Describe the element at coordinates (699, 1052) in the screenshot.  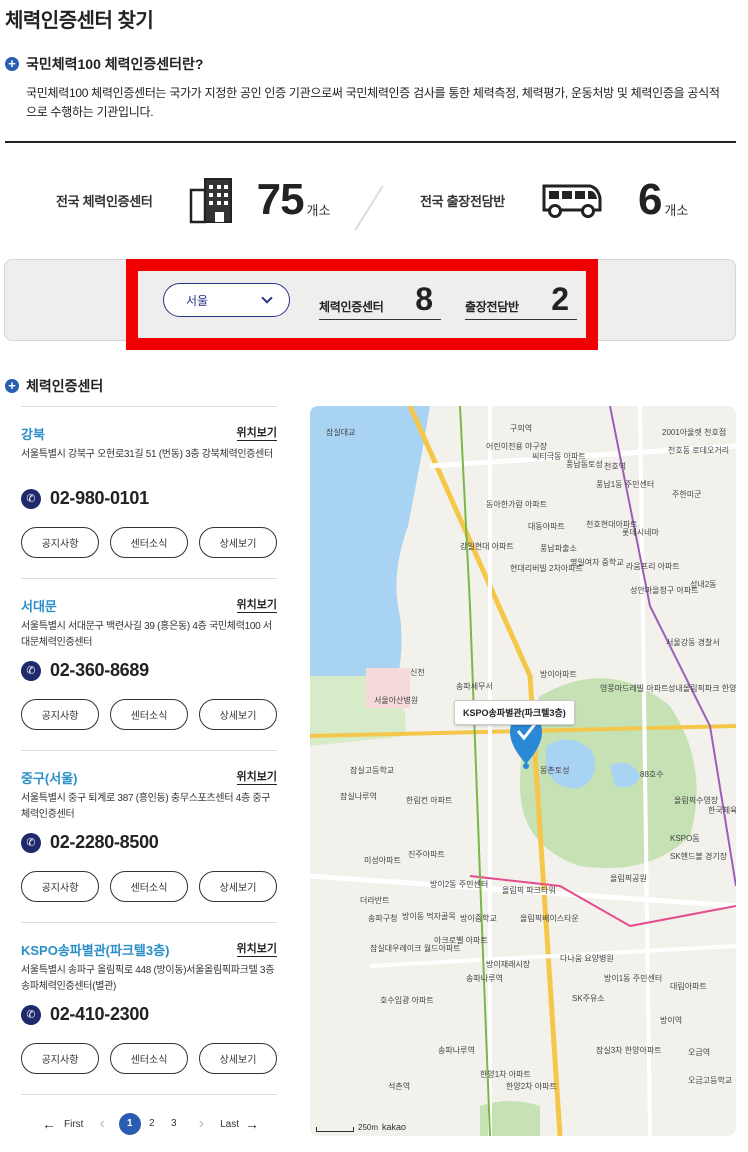
I see `map-label: 오금역` at that location.